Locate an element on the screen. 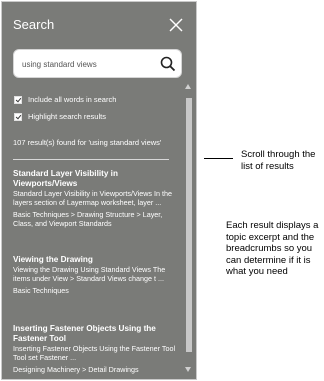 The width and height of the screenshot is (324, 381). include-all-words-checkbox is located at coordinates (18, 99).